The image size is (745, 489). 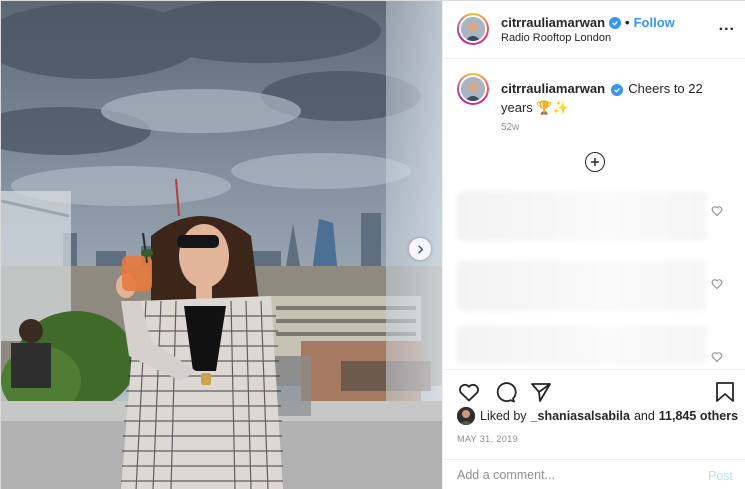 I want to click on header-user-row: citrrauliamarwan • Follow, so click(x=588, y=22).